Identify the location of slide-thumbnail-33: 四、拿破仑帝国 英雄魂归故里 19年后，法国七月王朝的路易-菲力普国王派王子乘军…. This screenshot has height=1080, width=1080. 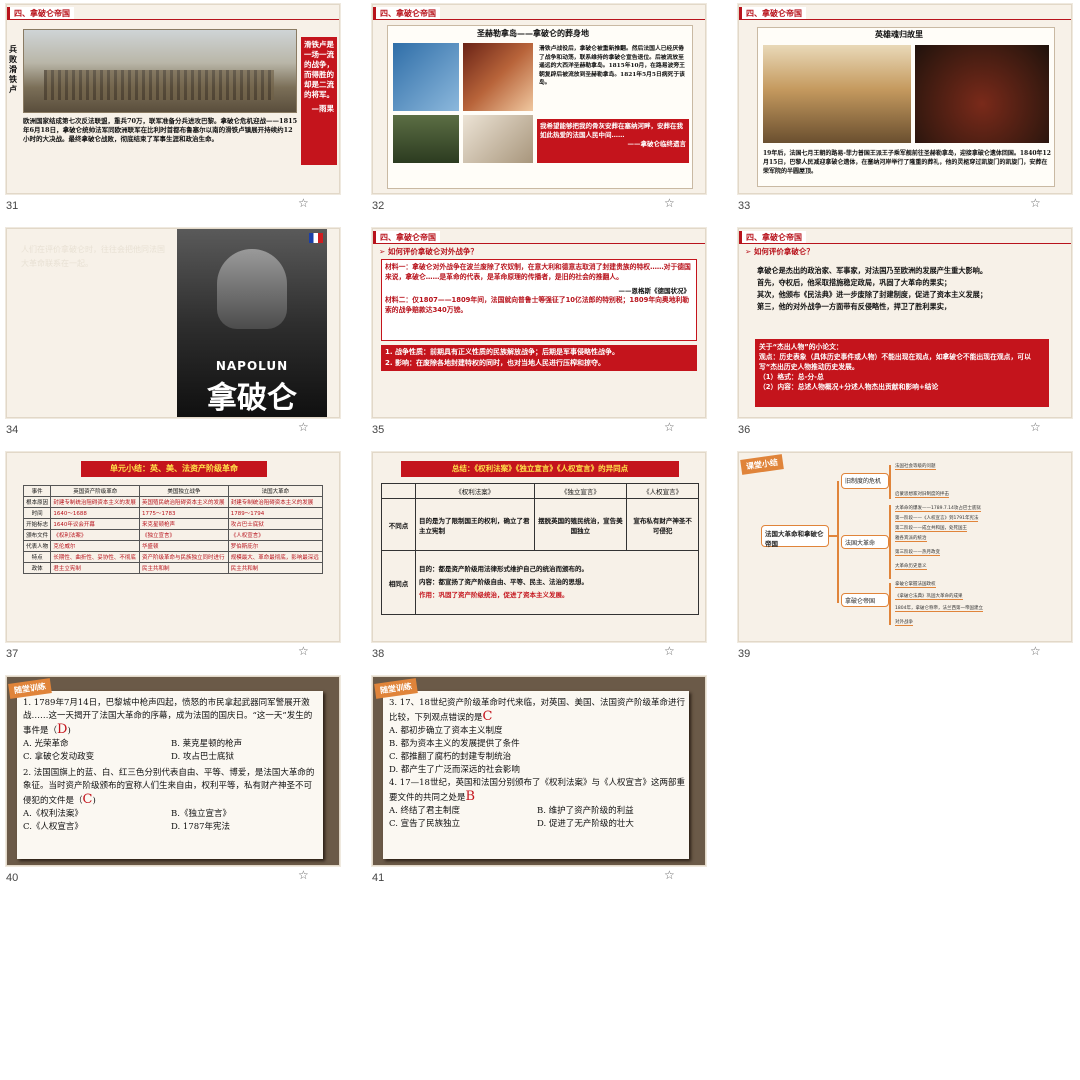
(906, 112).